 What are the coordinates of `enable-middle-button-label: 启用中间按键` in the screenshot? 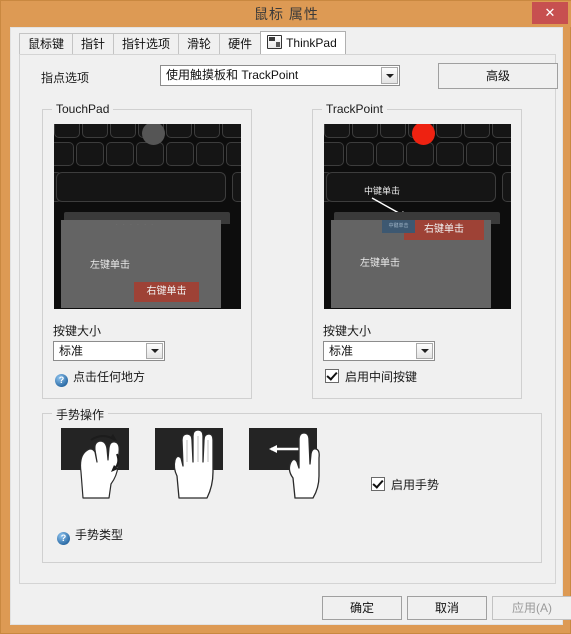 It's located at (381, 377).